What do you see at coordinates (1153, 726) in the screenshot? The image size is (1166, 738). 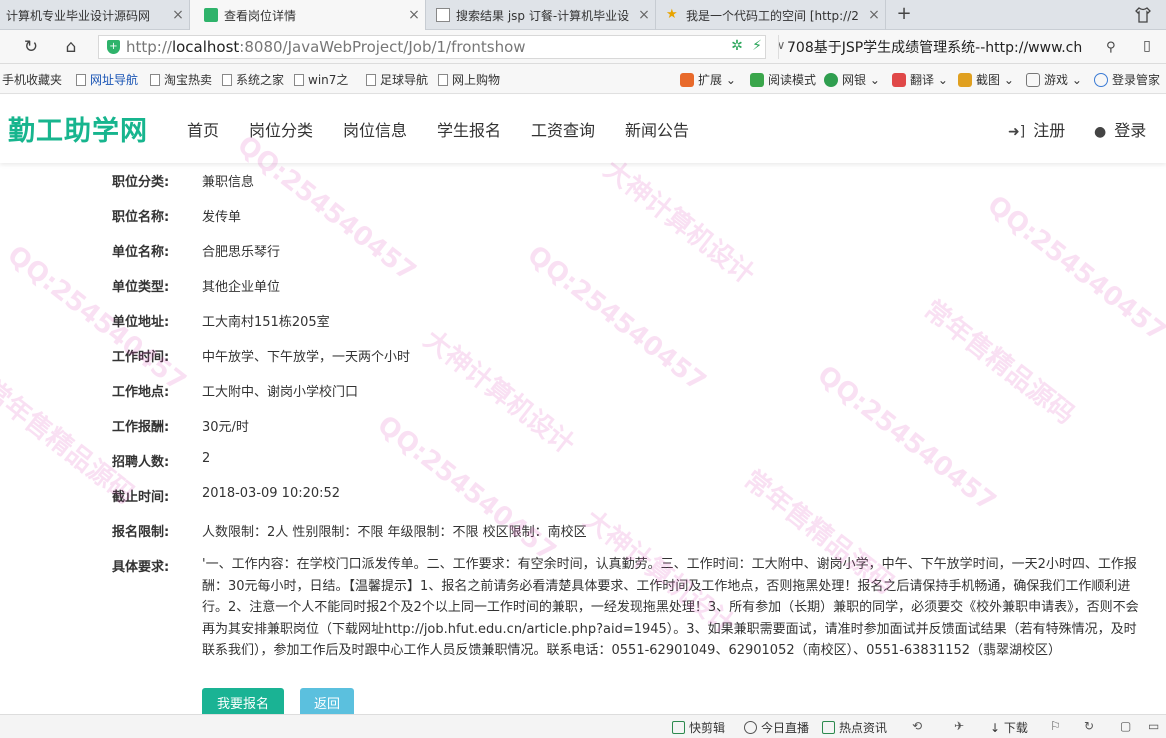 I see `menu-icon: ▭` at bounding box center [1153, 726].